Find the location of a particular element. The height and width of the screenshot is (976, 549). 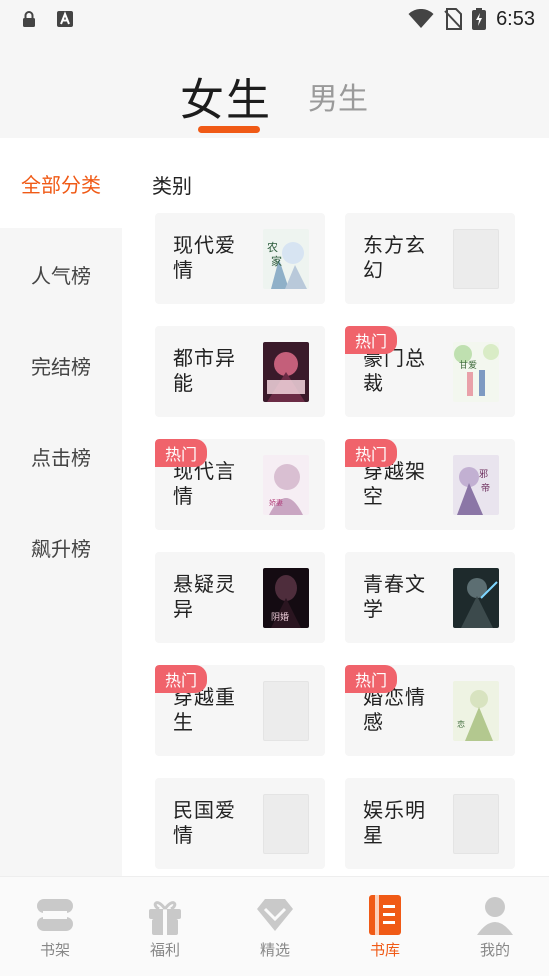

category-card-entertainment-star: 娱乐明星 is located at coordinates (430, 823).